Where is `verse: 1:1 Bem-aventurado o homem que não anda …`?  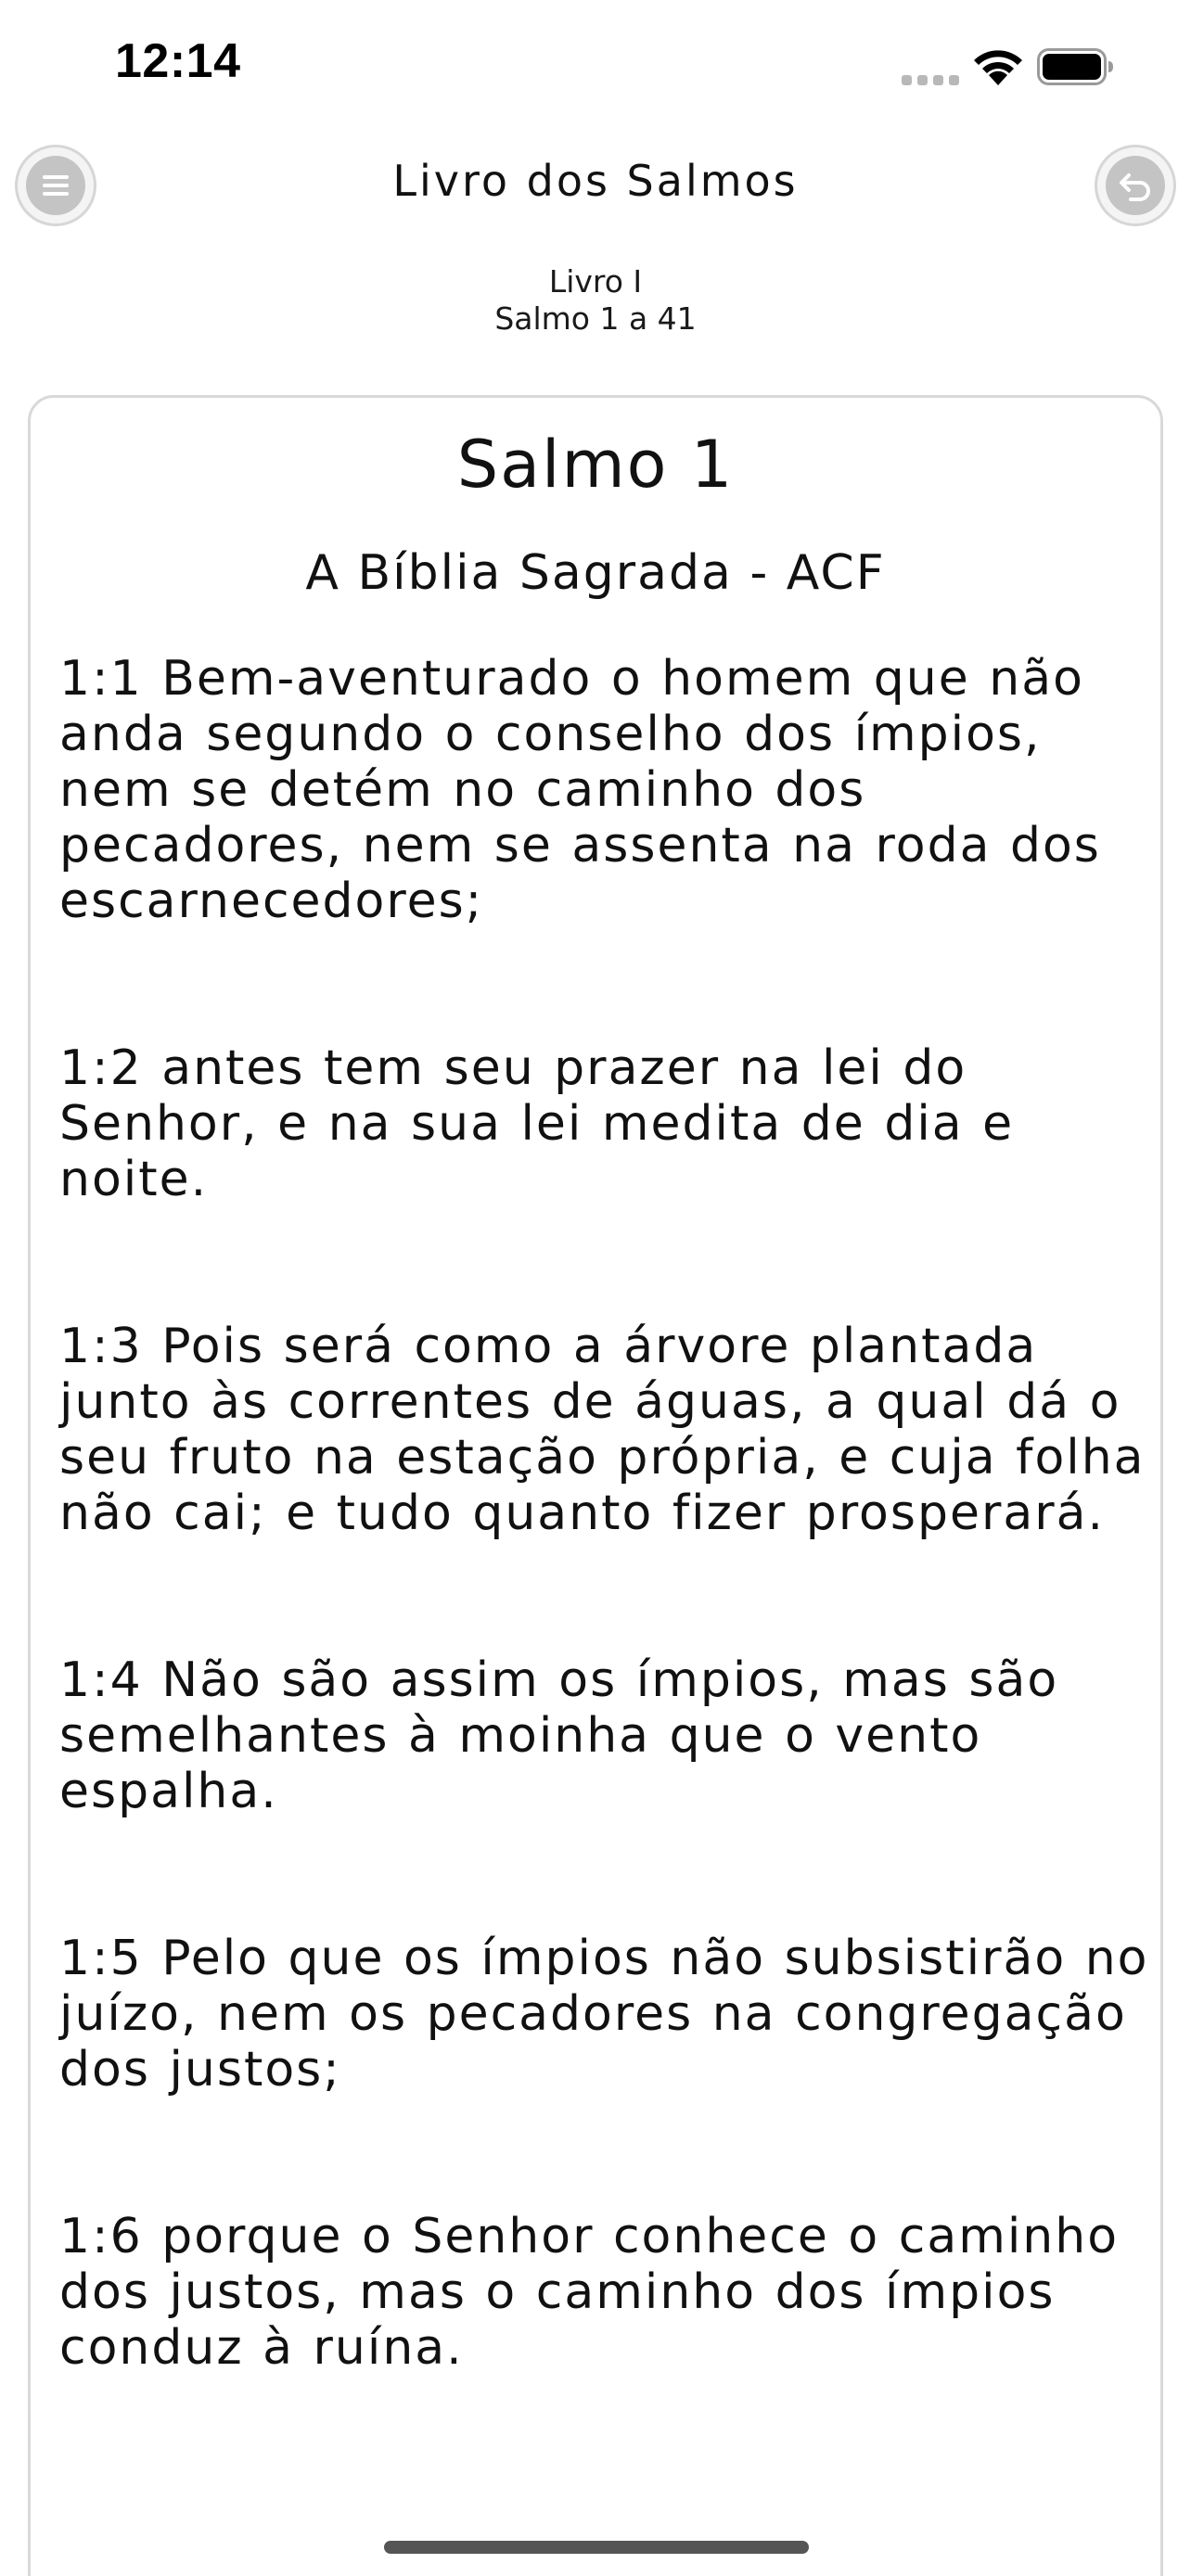 verse: 1:1 Bem-aventurado o homem que não anda … is located at coordinates (580, 790).